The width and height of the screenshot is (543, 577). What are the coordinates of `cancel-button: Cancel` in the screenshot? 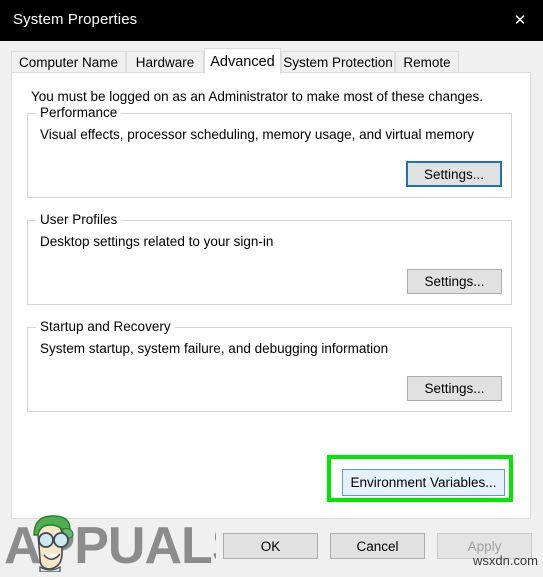 It's located at (377, 546).